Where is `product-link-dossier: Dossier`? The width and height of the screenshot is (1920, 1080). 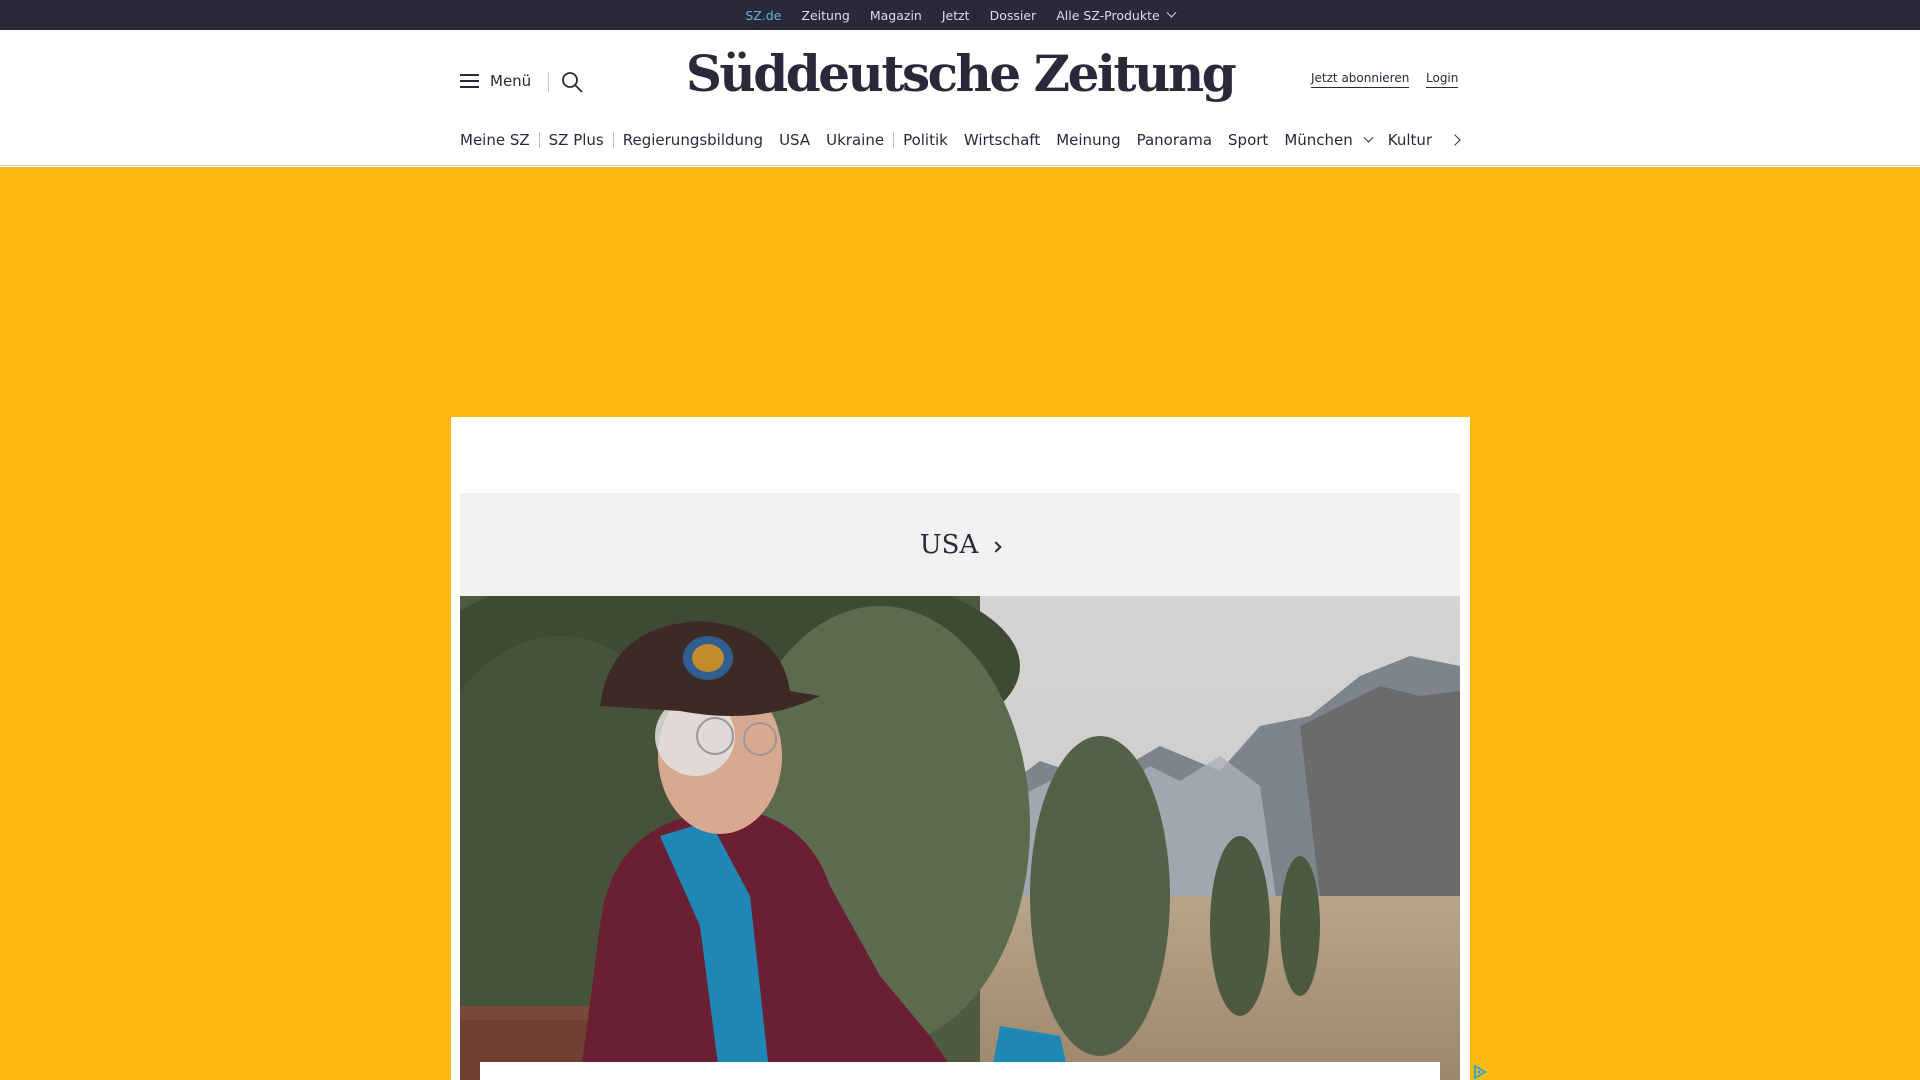
product-link-dossier: Dossier is located at coordinates (1013, 15).